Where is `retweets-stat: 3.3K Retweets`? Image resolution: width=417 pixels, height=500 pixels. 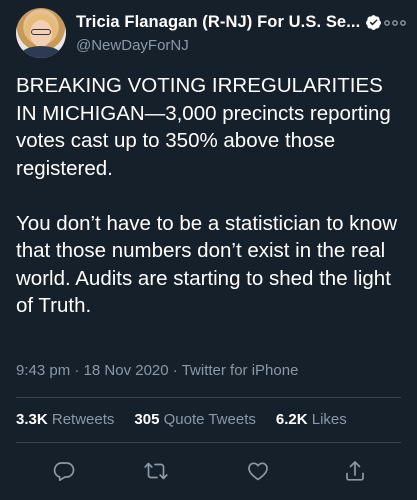
retweets-stat: 3.3K Retweets is located at coordinates (65, 419).